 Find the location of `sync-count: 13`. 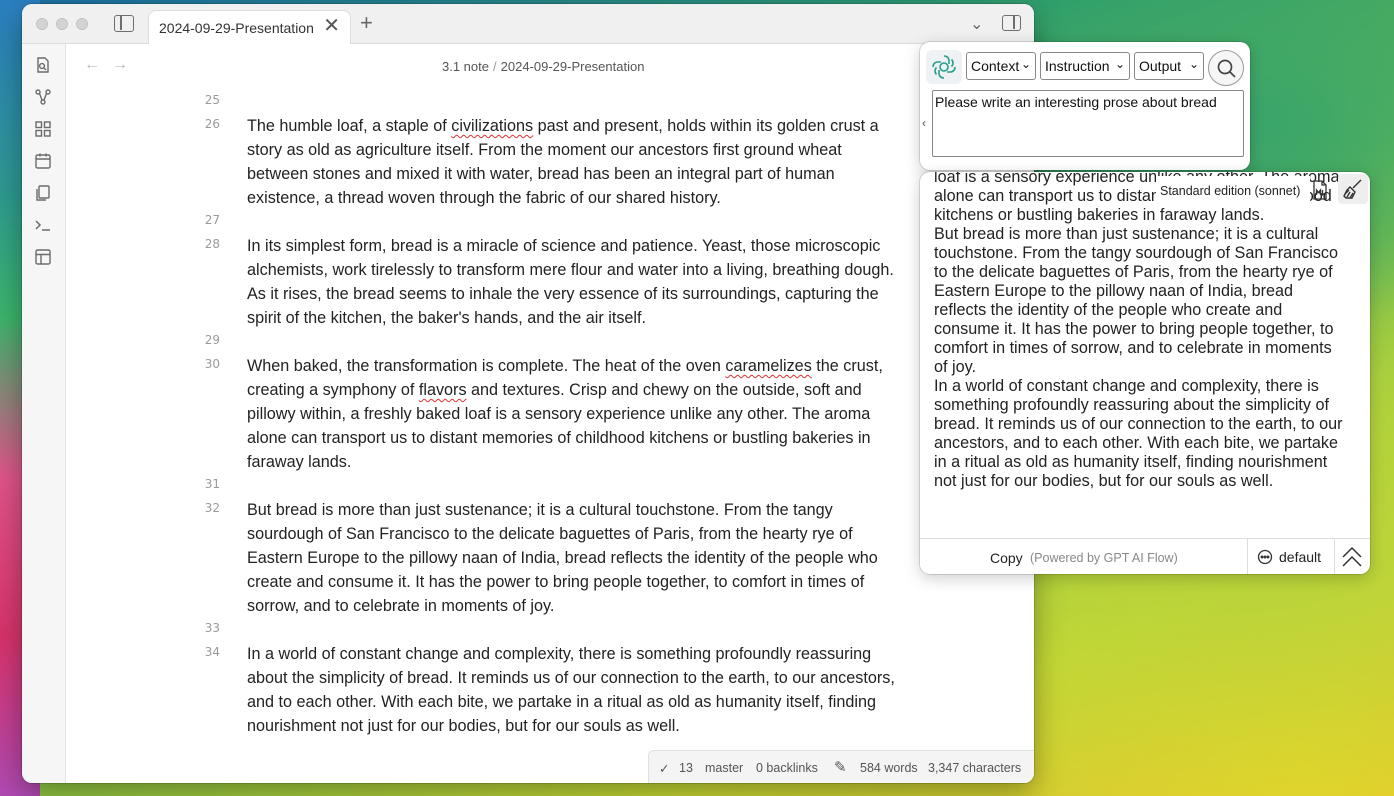

sync-count: 13 is located at coordinates (686, 768).